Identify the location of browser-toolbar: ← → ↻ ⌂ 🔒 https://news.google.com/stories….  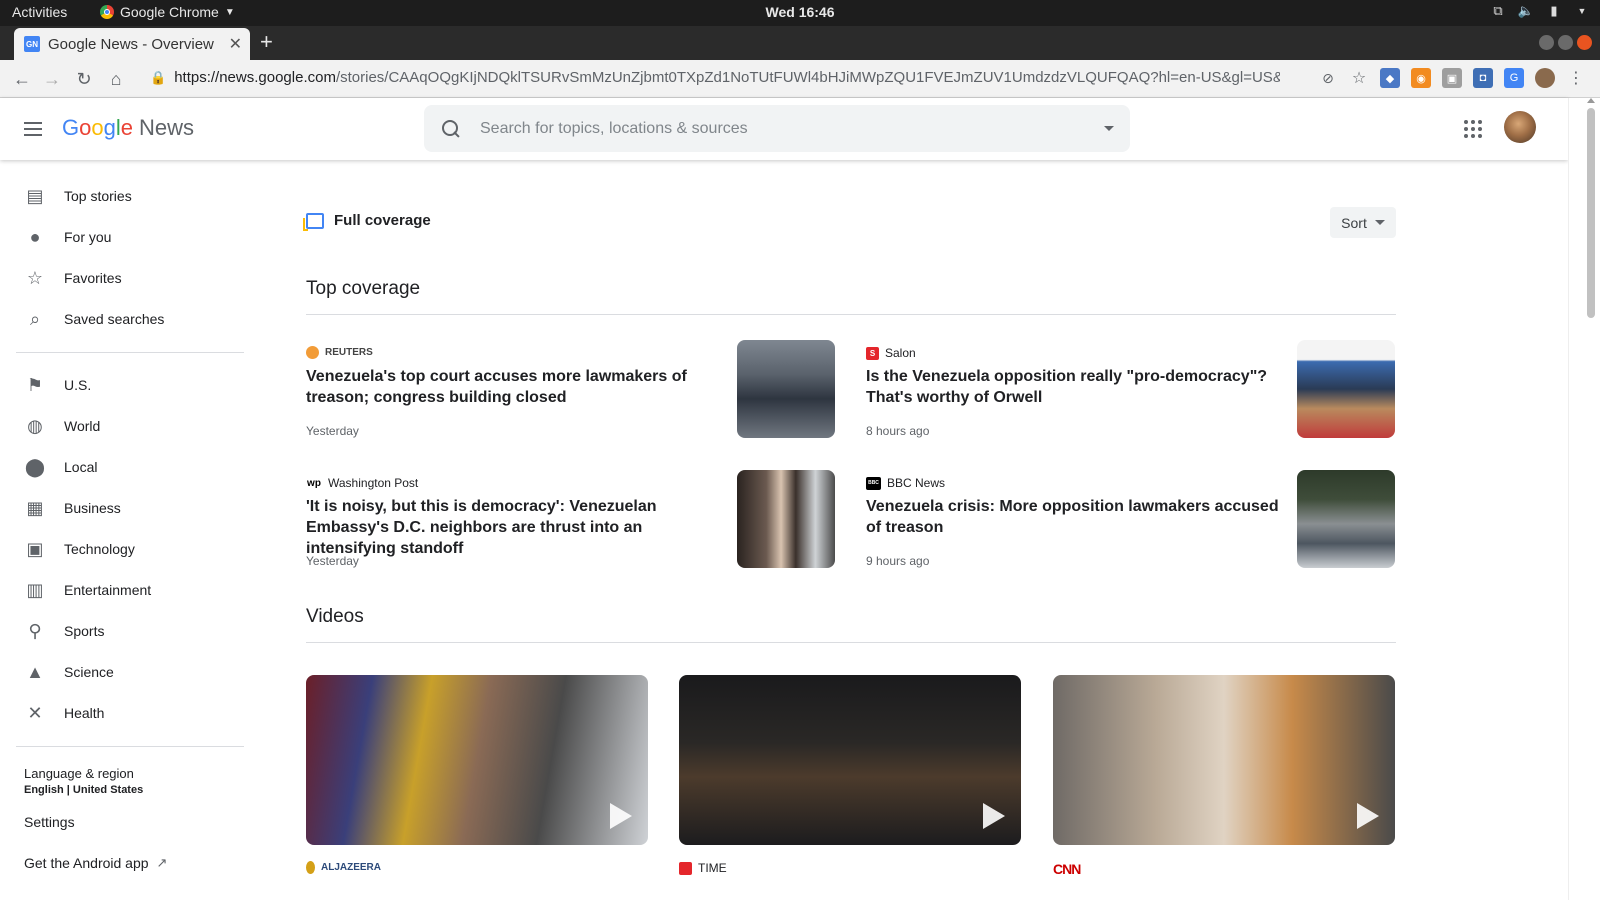
(800, 79).